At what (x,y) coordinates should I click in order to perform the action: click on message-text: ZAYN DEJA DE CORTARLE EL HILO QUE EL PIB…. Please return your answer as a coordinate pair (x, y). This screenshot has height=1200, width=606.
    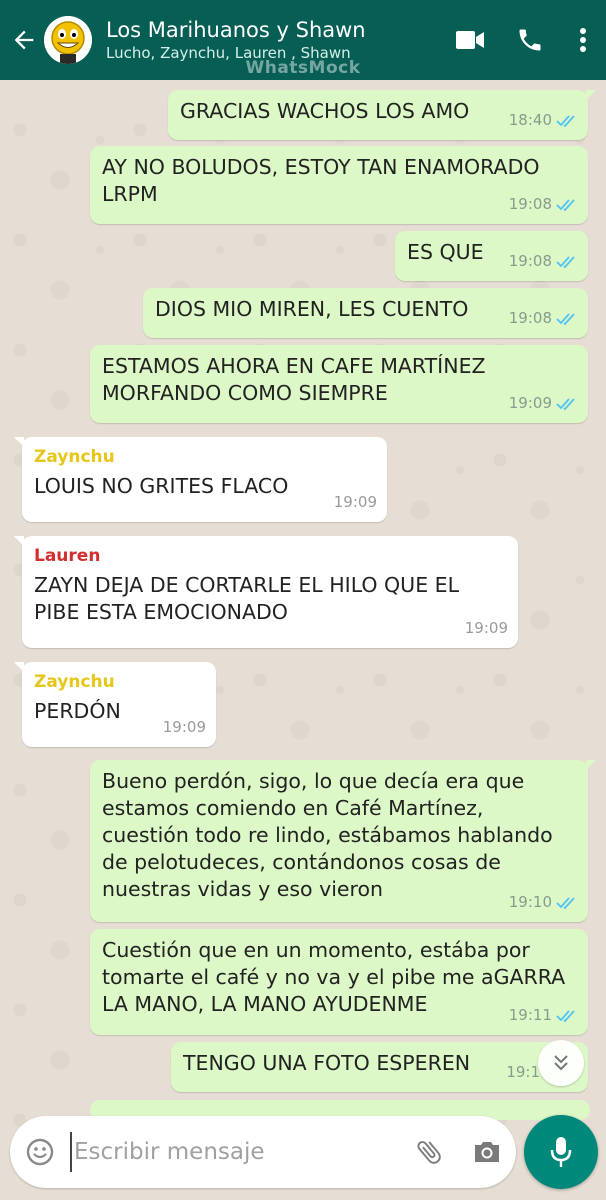
    Looking at the image, I should click on (247, 598).